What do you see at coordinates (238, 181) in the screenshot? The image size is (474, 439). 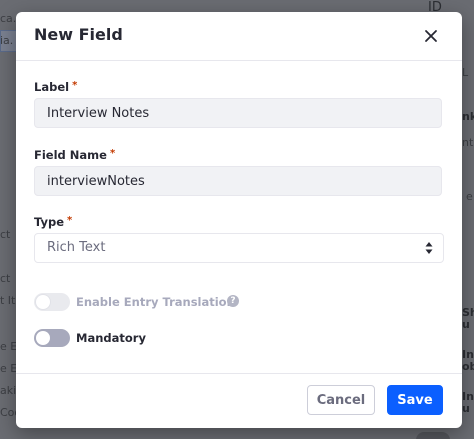 I see `field-name-input` at bounding box center [238, 181].